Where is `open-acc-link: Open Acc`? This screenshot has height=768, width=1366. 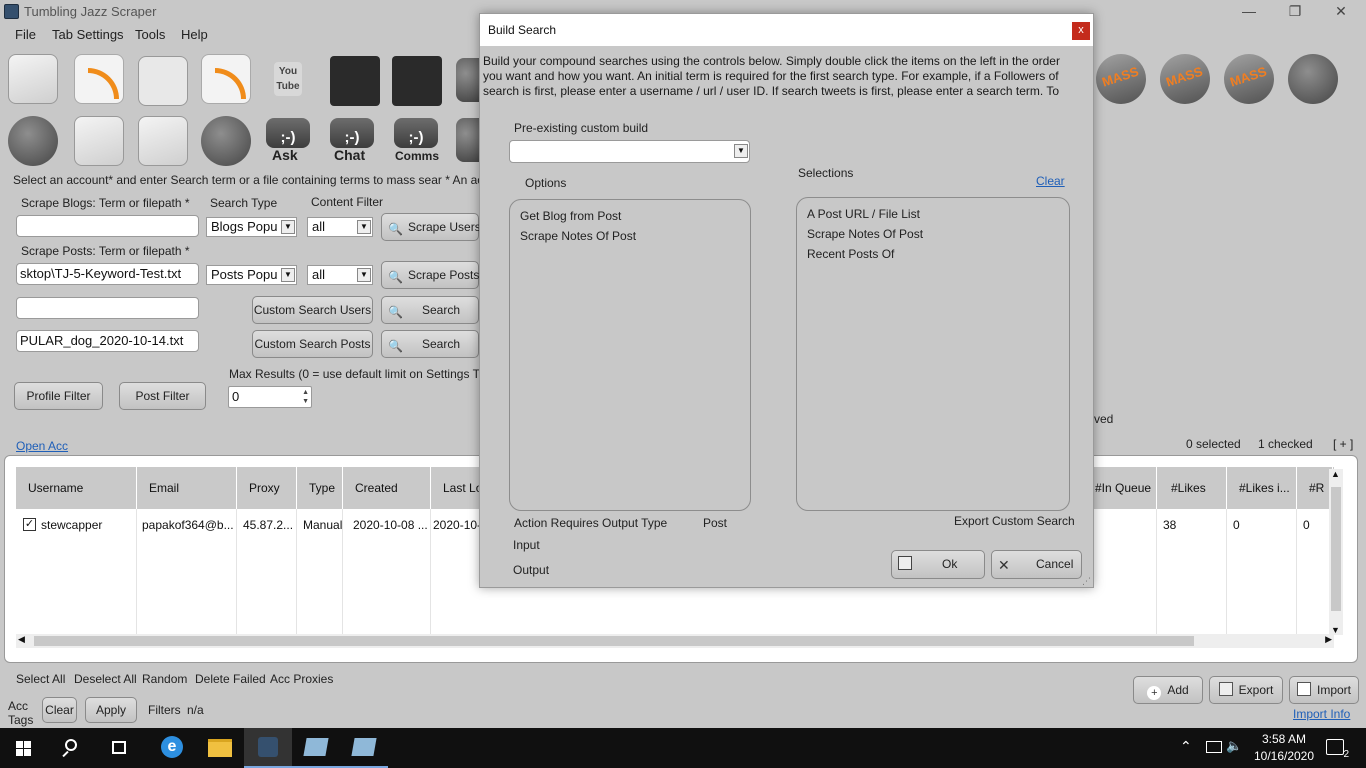 open-acc-link: Open Acc is located at coordinates (42, 446).